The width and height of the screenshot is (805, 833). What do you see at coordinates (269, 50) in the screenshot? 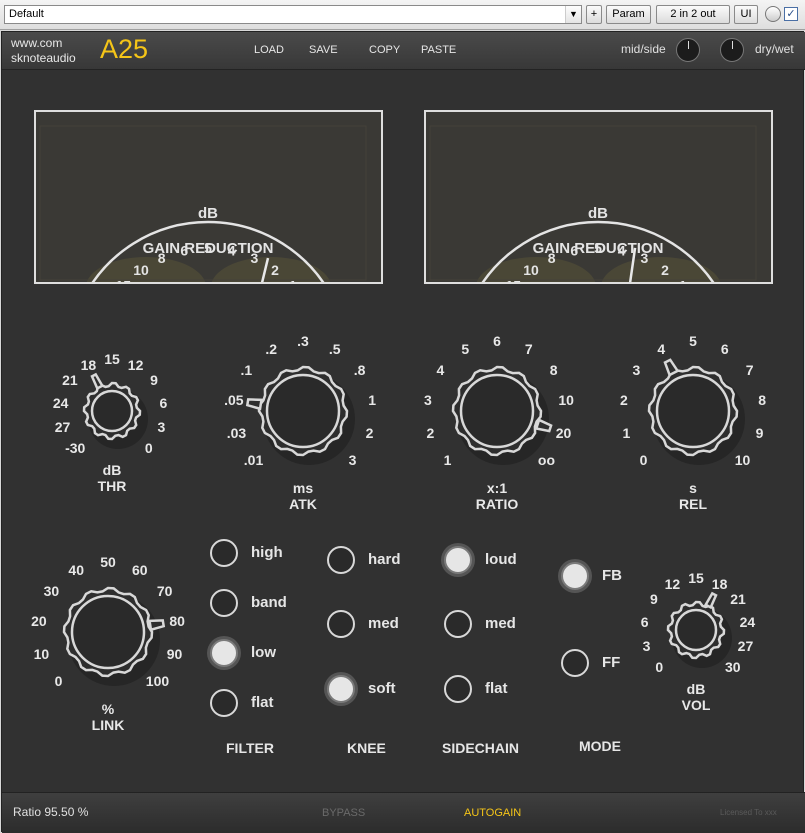
I see `load-button: LOAD` at bounding box center [269, 50].